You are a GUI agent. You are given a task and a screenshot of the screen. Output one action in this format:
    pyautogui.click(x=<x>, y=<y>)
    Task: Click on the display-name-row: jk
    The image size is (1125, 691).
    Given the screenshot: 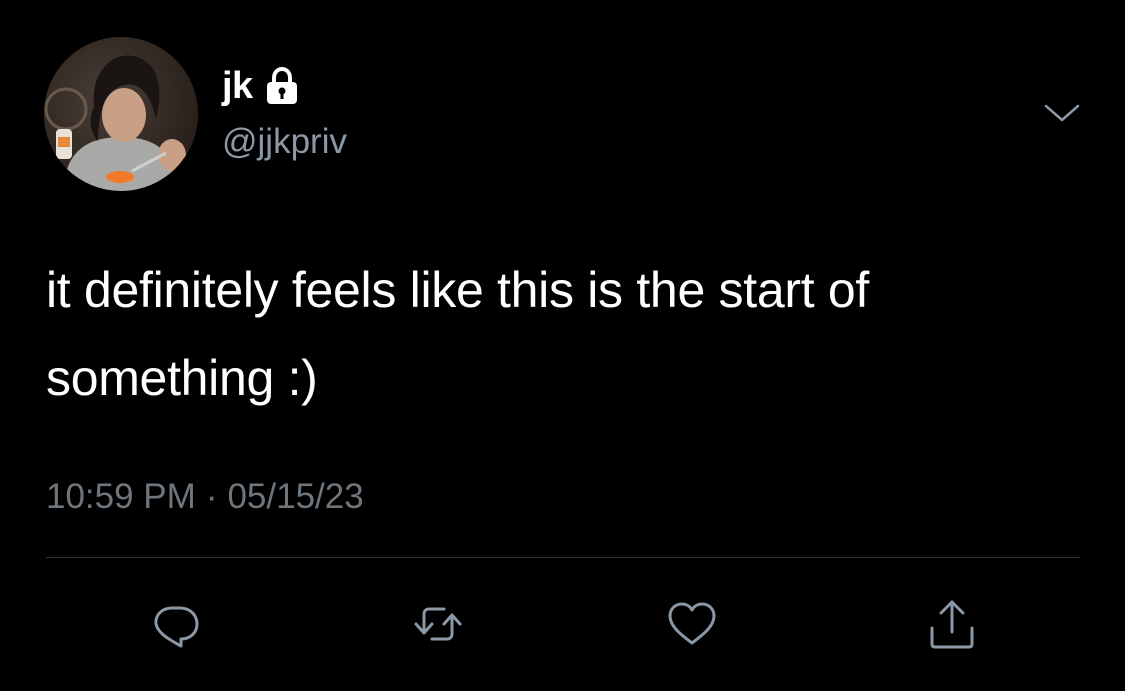 What is the action you would take?
    pyautogui.click(x=261, y=86)
    